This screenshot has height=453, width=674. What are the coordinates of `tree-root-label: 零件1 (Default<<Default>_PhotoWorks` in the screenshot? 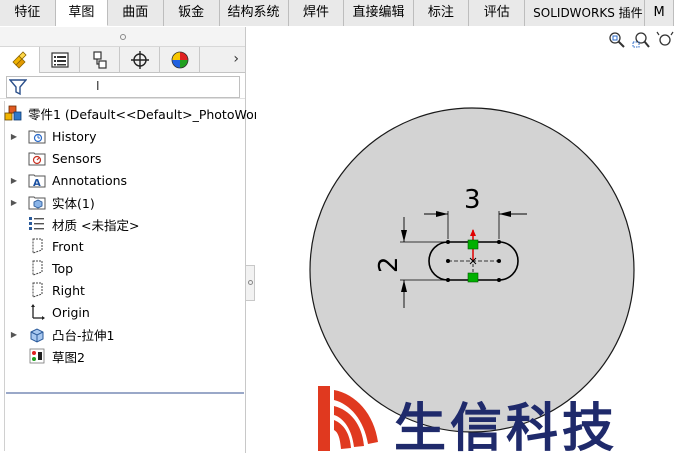 It's located at (150, 114).